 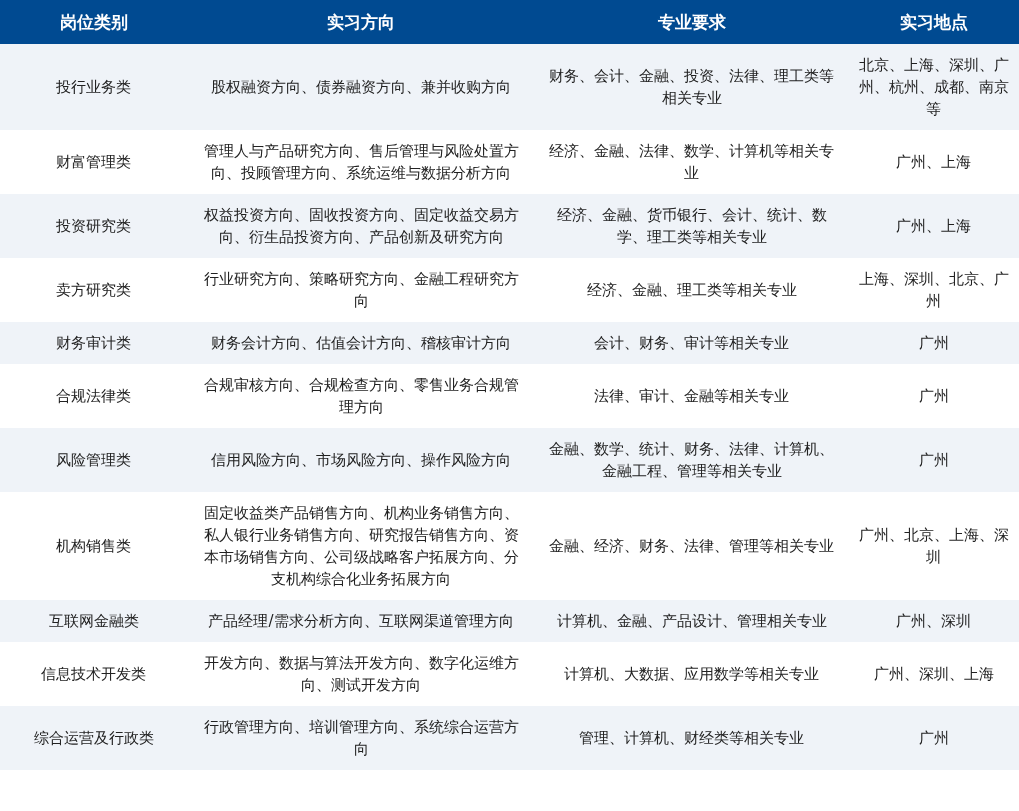 I want to click on table-cell: 综合运营及行政类, so click(x=93, y=738).